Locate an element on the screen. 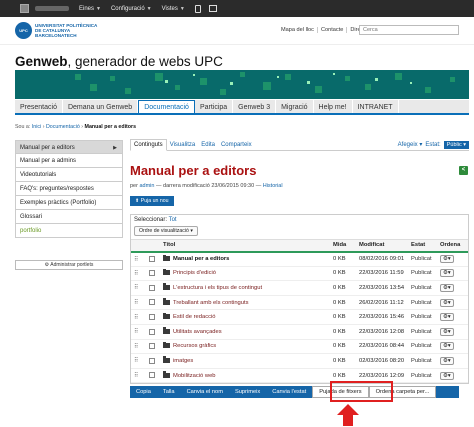 The width and height of the screenshot is (474, 427). upload-new-button: ⬆ Puja un nou is located at coordinates (152, 201).